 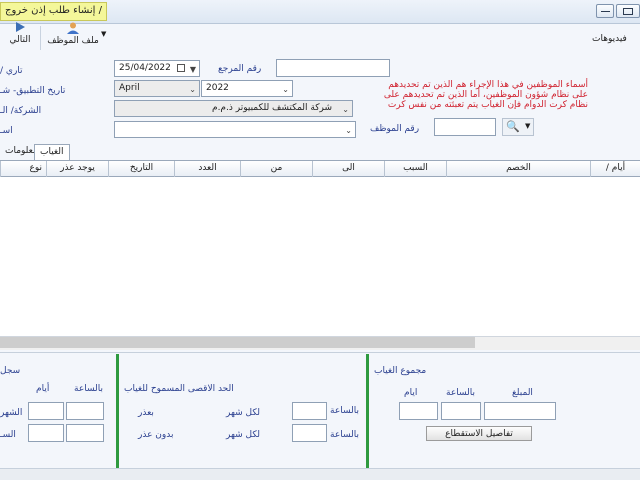 What do you see at coordinates (33, 91) in the screenshot?
I see `apply-date-label: تاريخ التطبيق- شـ` at bounding box center [33, 91].